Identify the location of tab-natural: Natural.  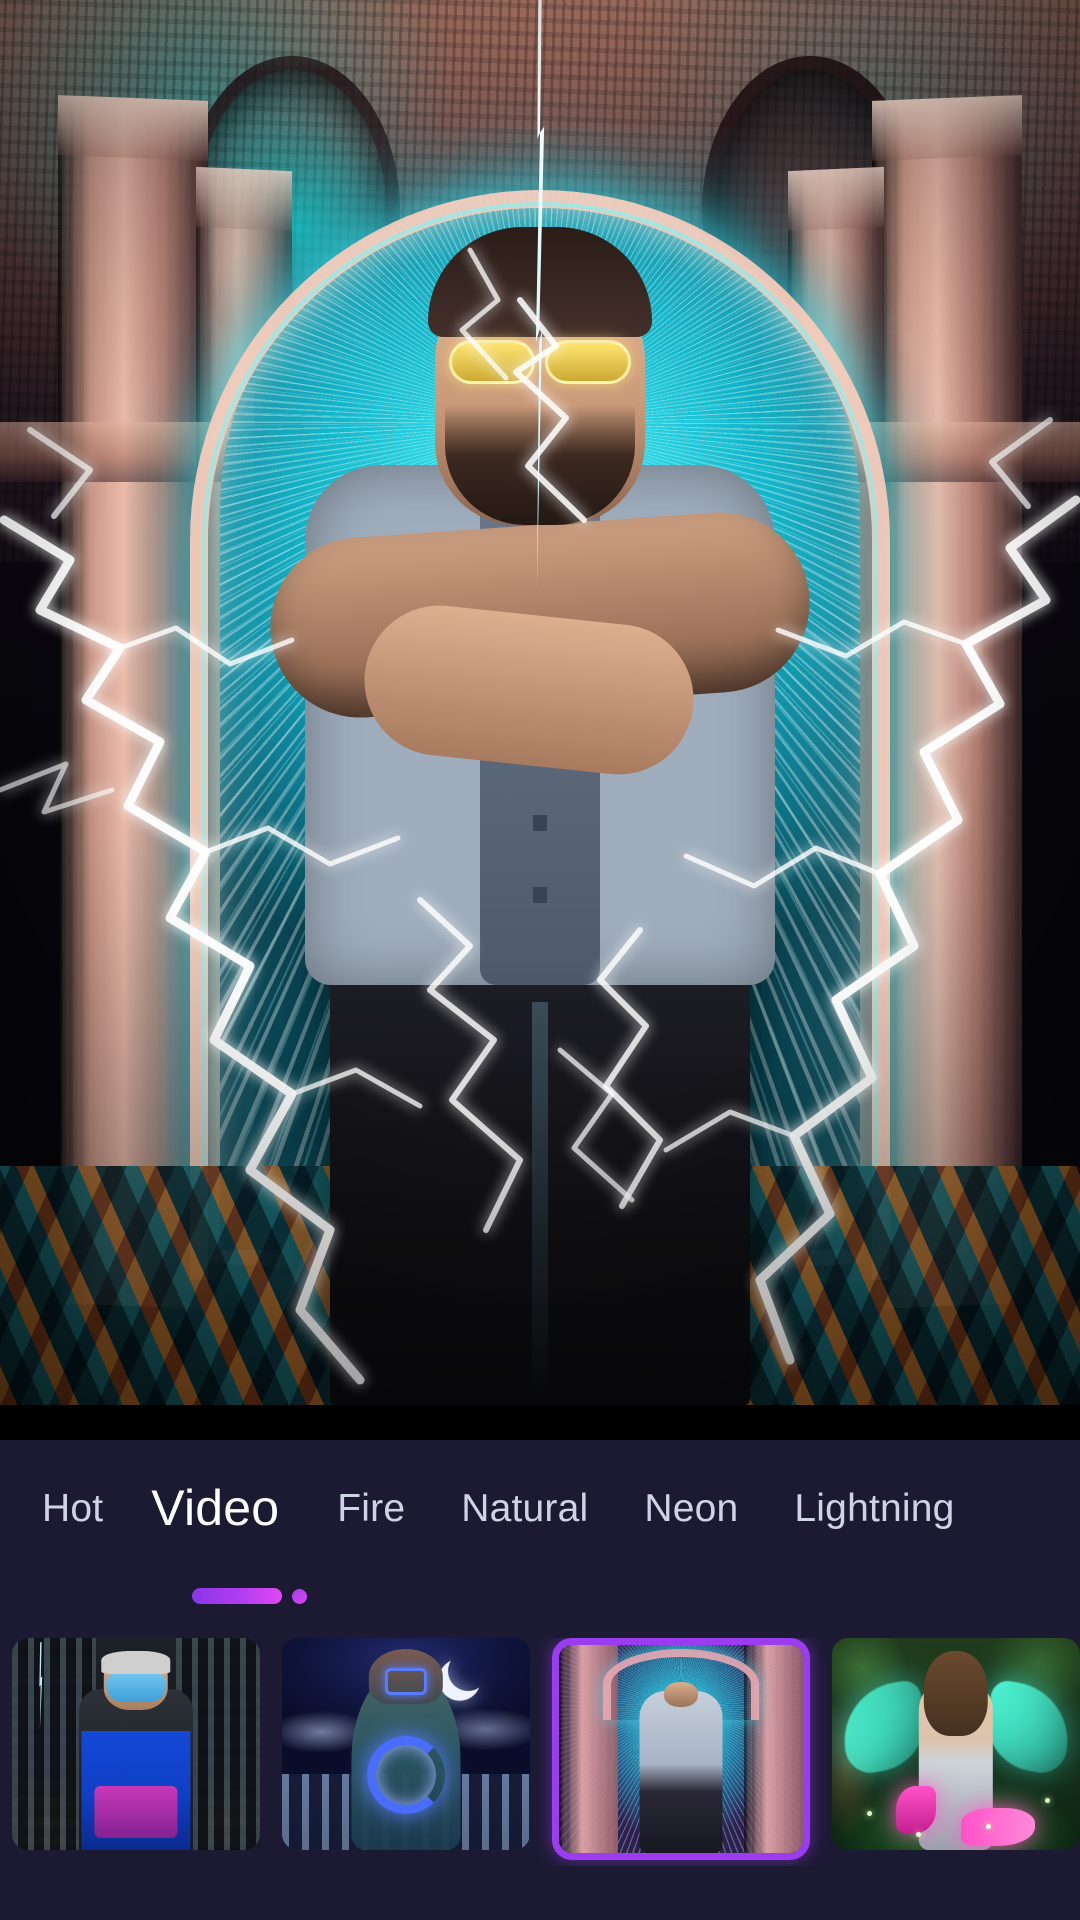
(552, 1508).